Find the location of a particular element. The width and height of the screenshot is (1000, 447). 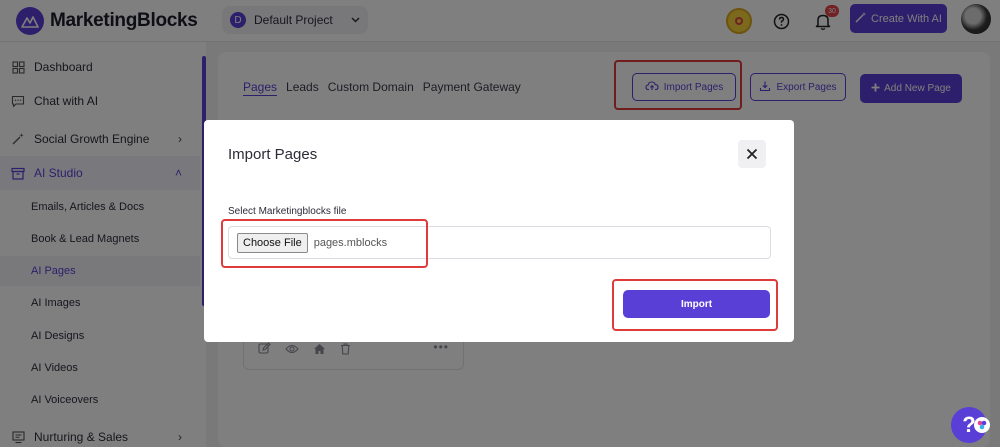

selected-file-name: pages.mblocks is located at coordinates (350, 242).